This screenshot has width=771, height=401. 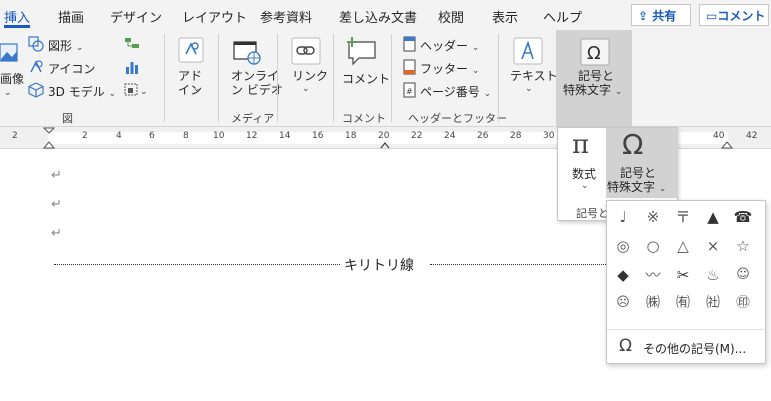 What do you see at coordinates (119, 136) in the screenshot?
I see `ruler-number: 4` at bounding box center [119, 136].